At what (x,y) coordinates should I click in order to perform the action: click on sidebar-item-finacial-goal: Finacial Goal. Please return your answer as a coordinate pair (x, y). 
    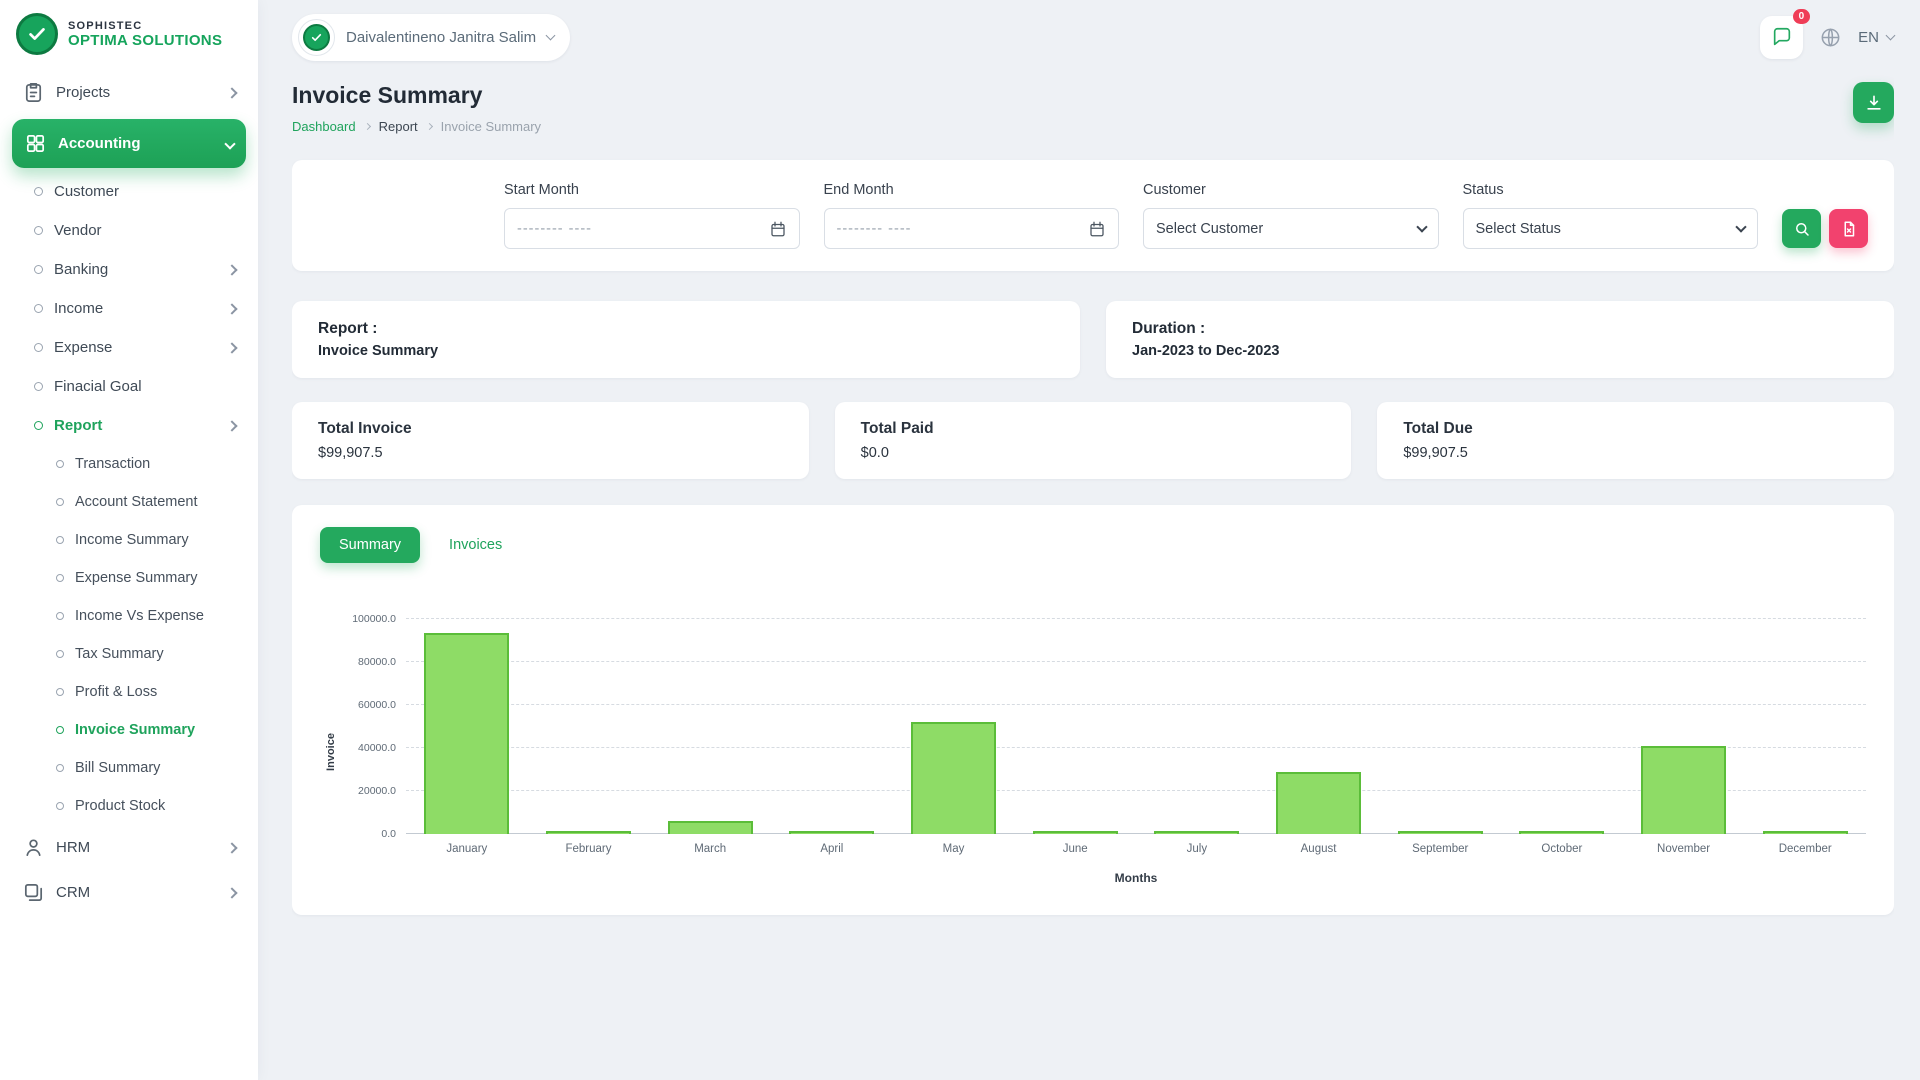
    Looking at the image, I should click on (129, 386).